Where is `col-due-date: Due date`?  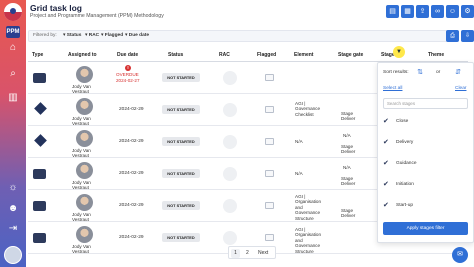 col-due-date: Due date is located at coordinates (127, 55).